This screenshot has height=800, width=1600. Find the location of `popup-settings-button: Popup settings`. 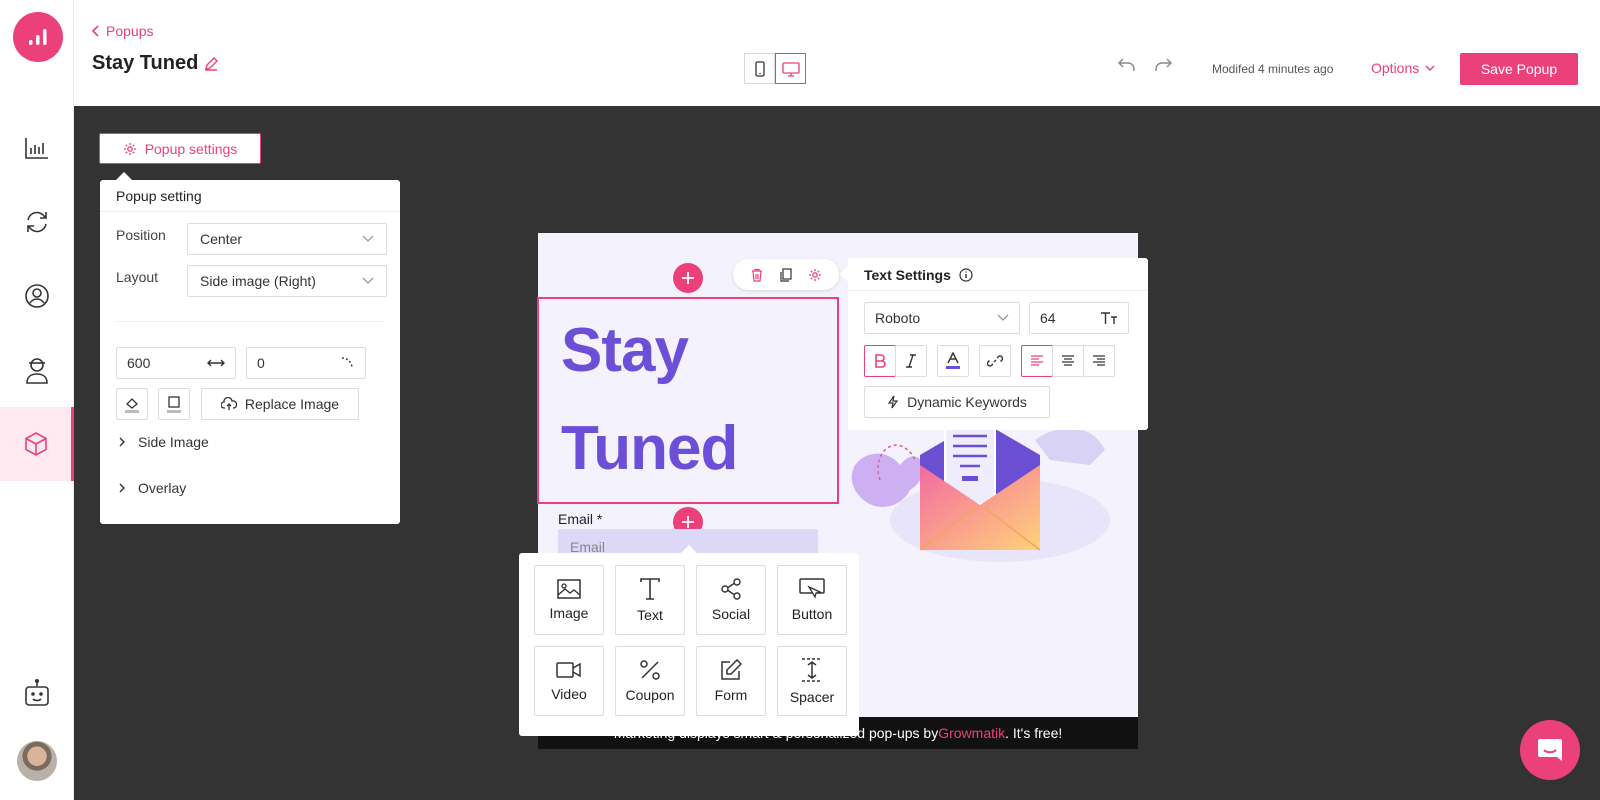

popup-settings-button: Popup settings is located at coordinates (180, 148).